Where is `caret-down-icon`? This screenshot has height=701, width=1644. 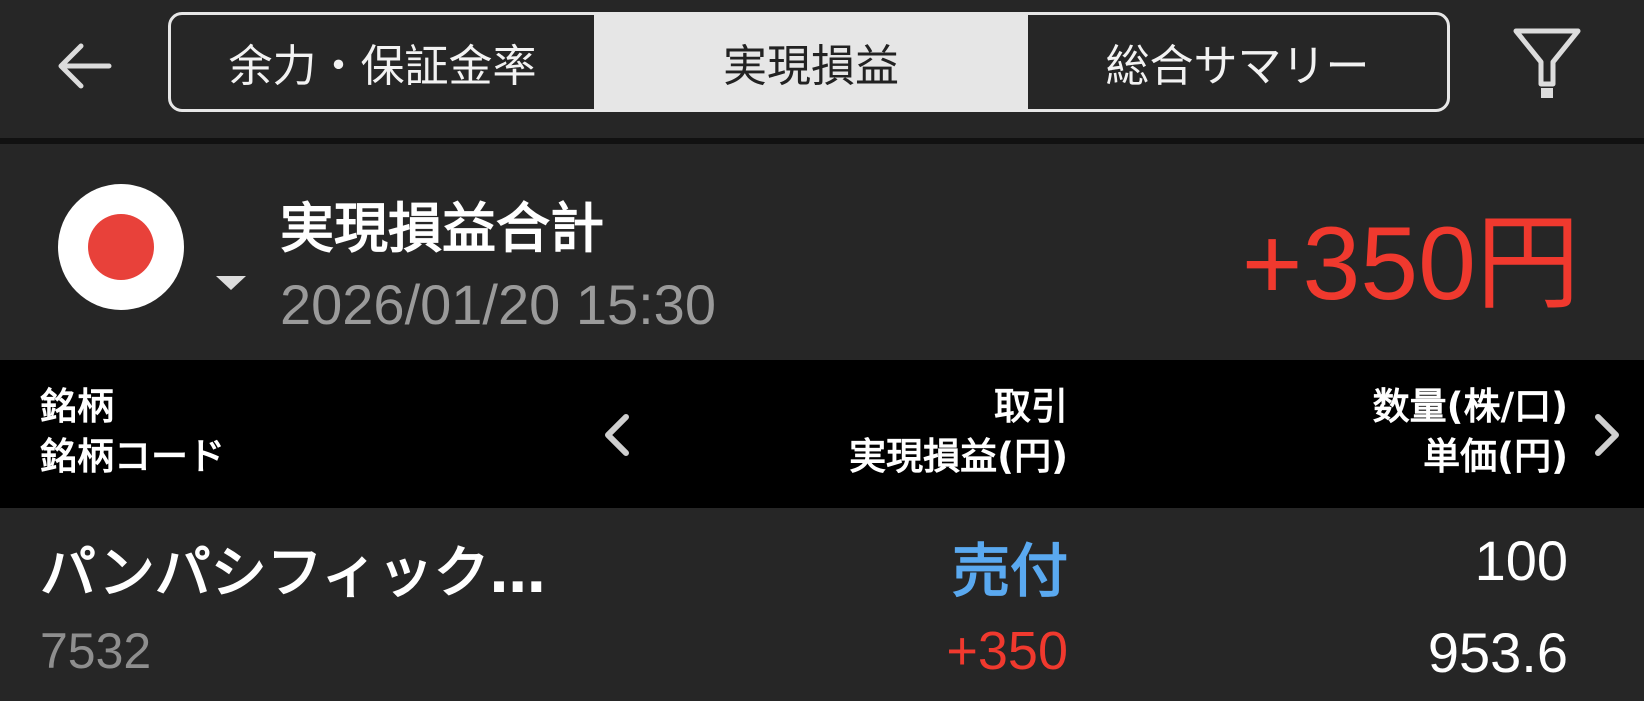 caret-down-icon is located at coordinates (231, 283).